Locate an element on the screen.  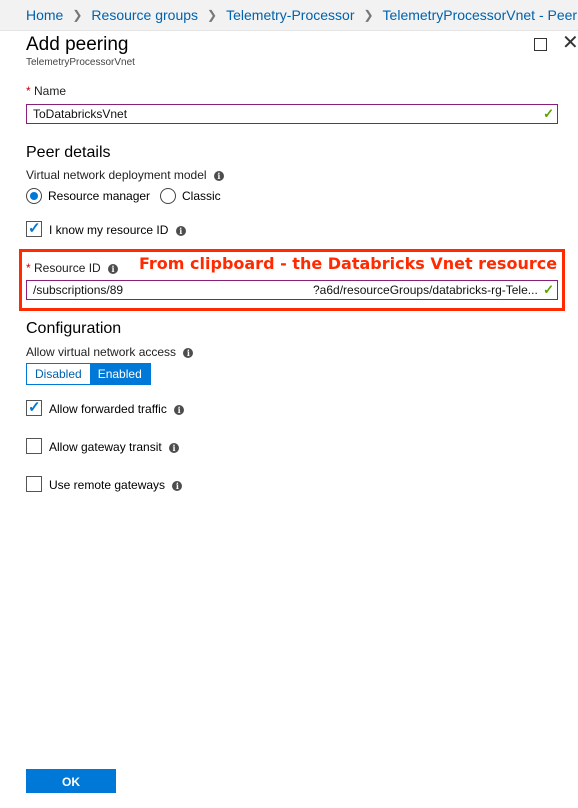
breadcrumb-peerings: TelemetryProcessorVnet - Peerings is located at coordinates (480, 15).